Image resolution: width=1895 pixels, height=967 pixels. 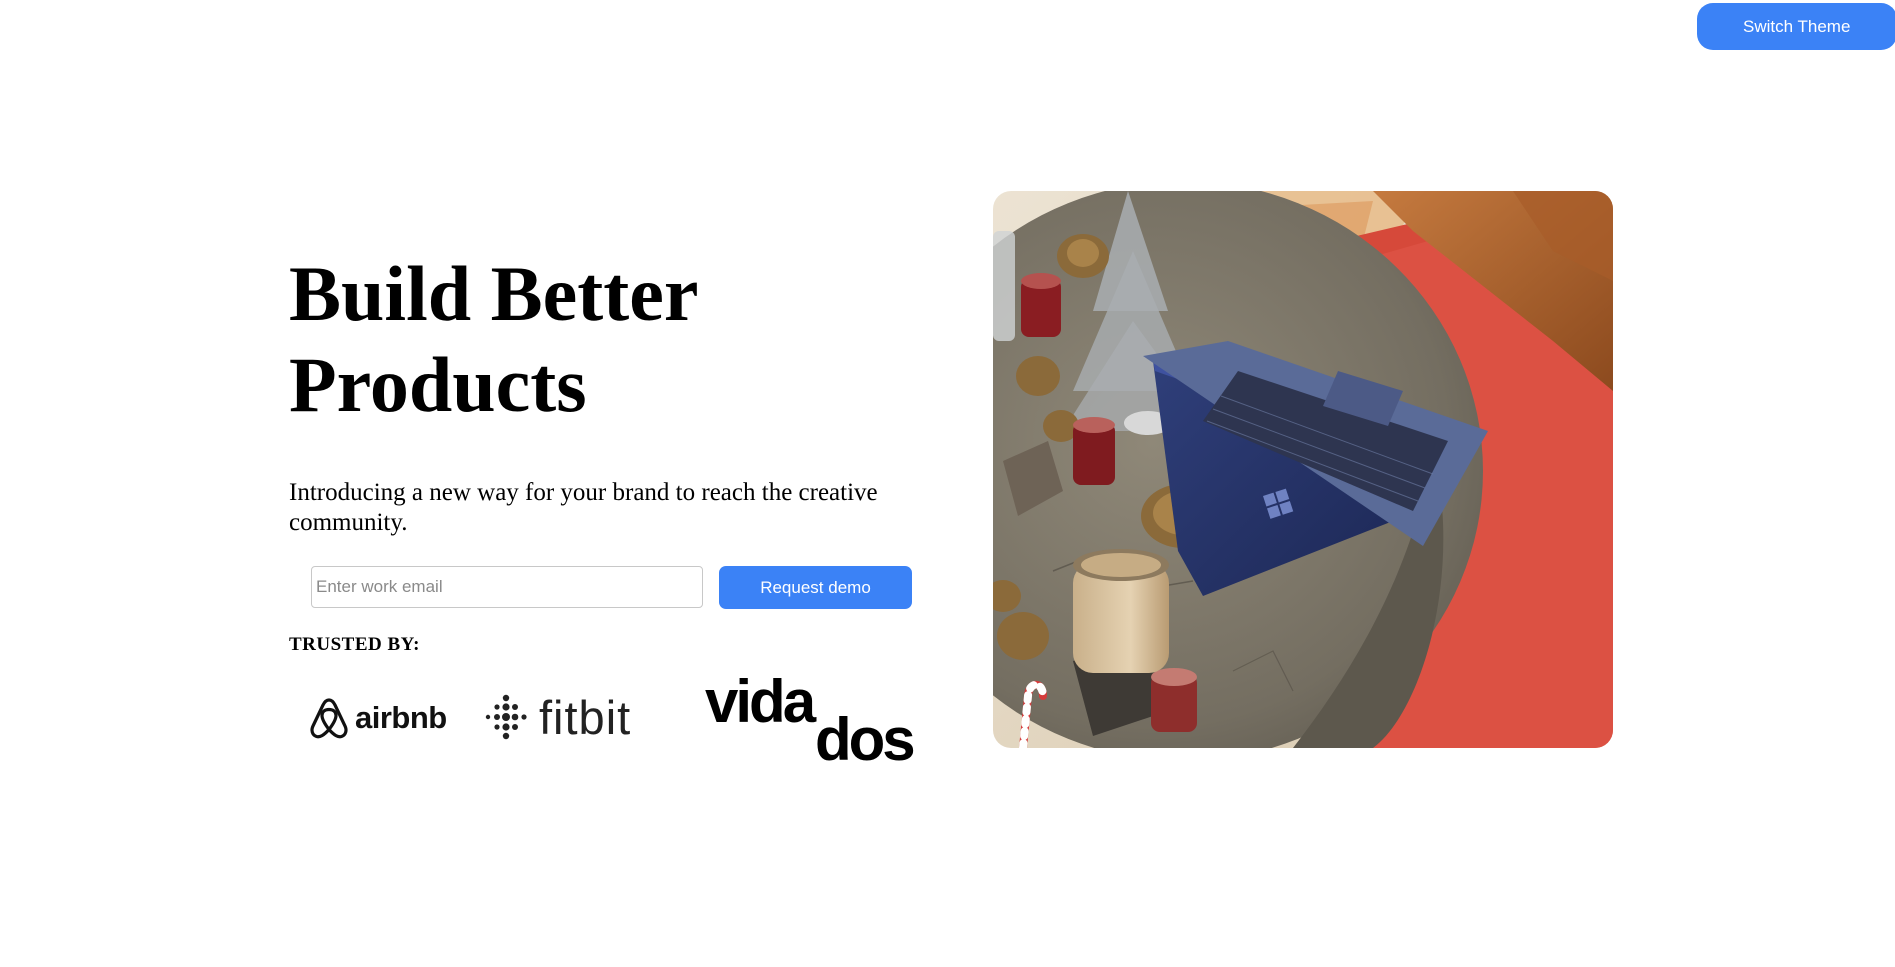 I want to click on airbnb-logo: airbnb, so click(x=378, y=718).